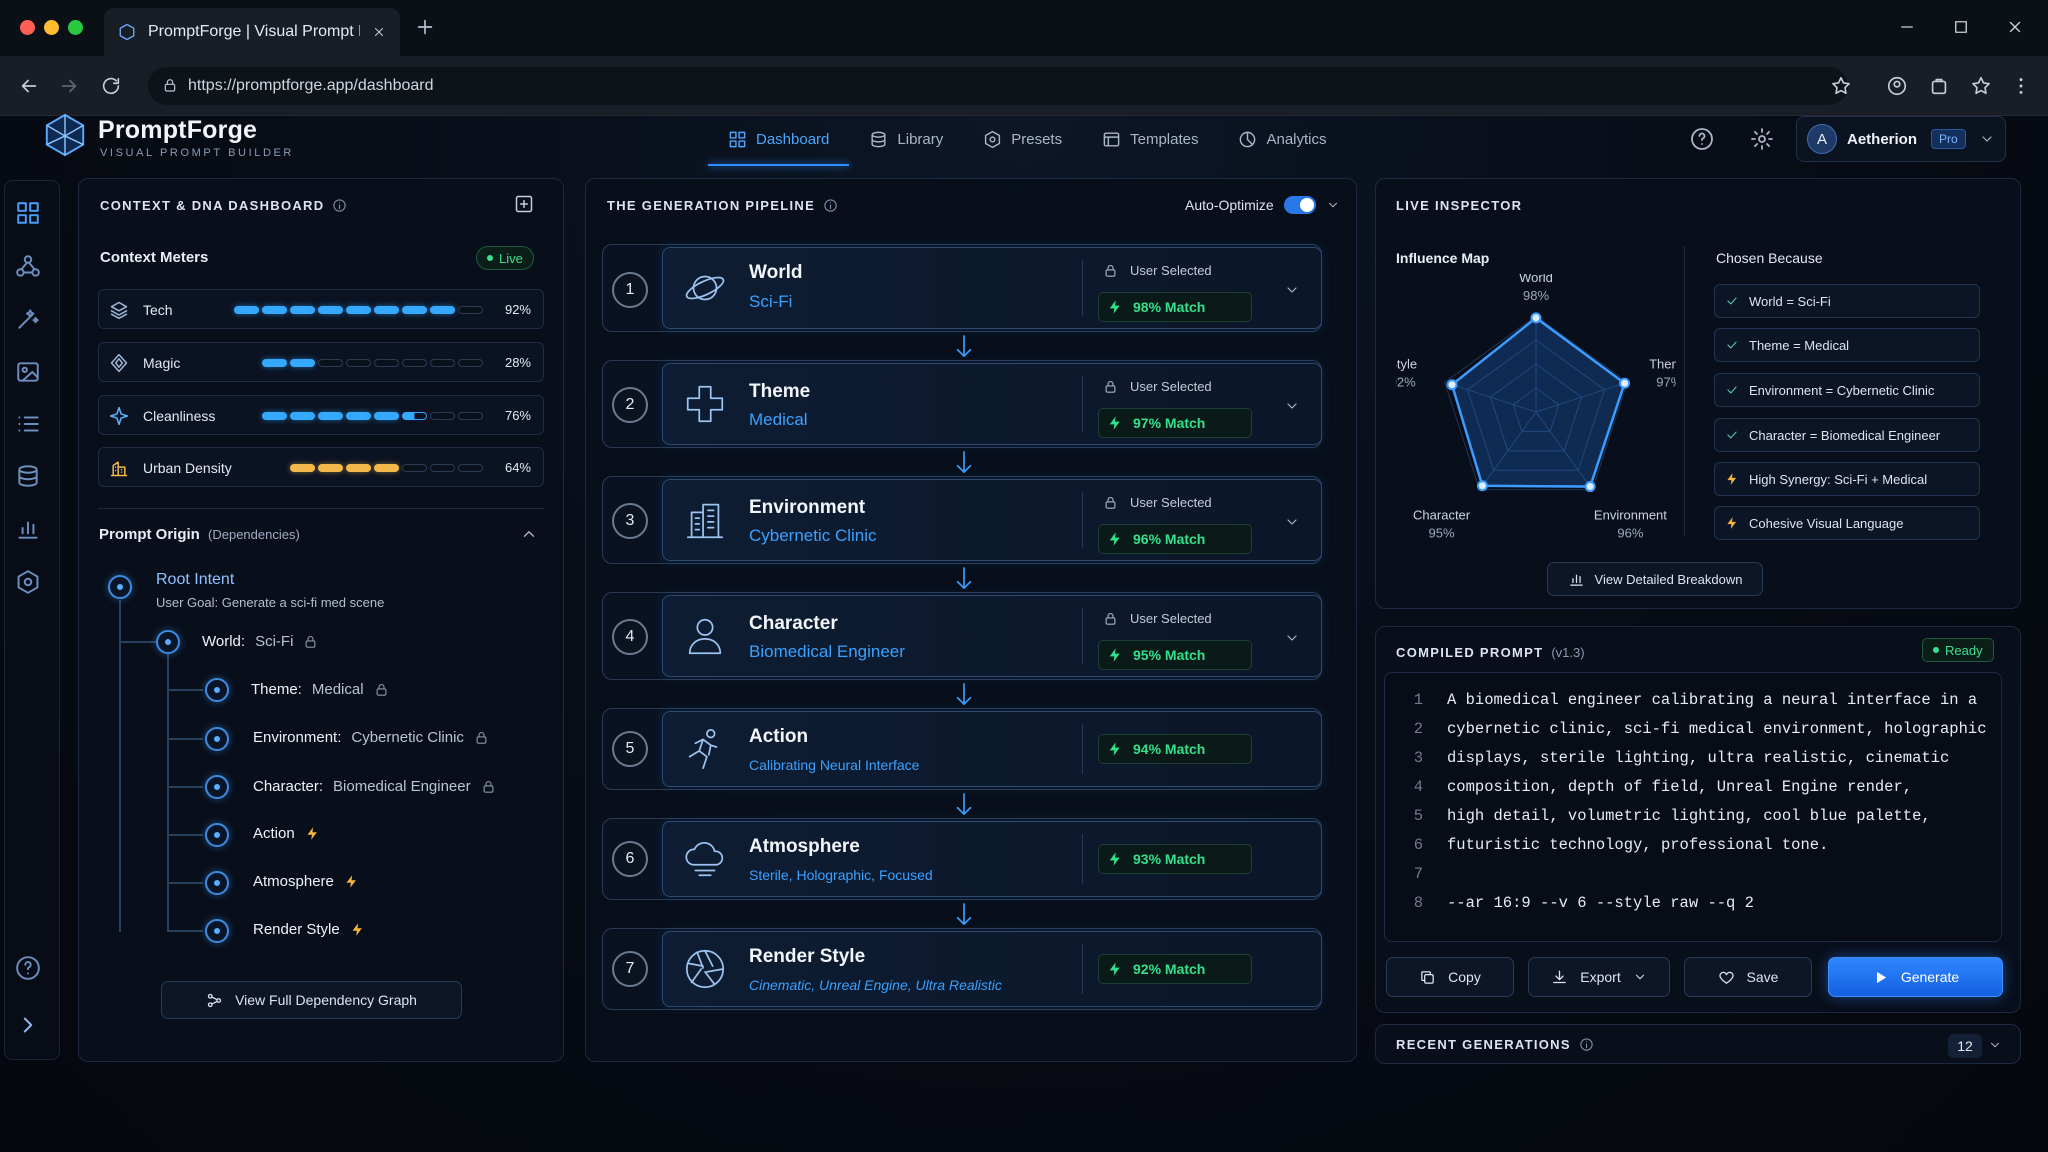 Image resolution: width=2048 pixels, height=1152 pixels. What do you see at coordinates (197, 153) in the screenshot?
I see `brand-subtitle: VISUAL PROMPT BUILDER` at bounding box center [197, 153].